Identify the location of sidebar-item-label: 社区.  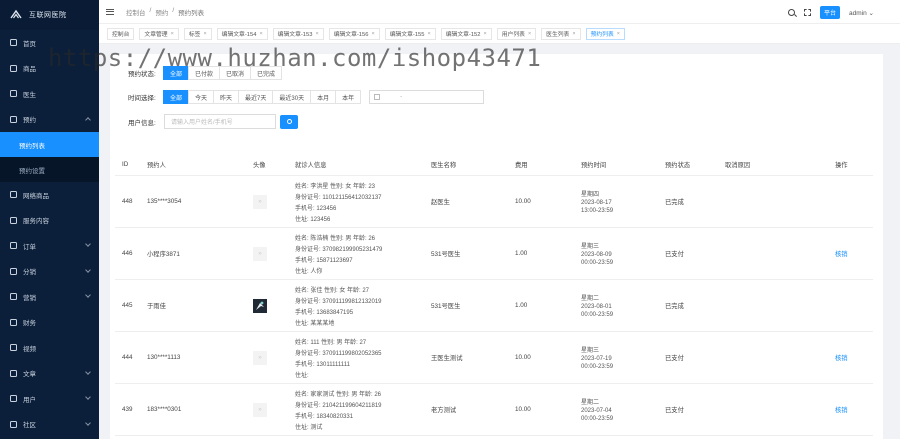
(29, 426).